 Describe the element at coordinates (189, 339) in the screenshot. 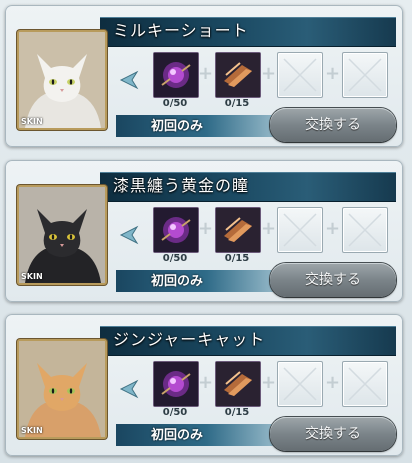

I see `card-title: ジンジャーキャット` at that location.